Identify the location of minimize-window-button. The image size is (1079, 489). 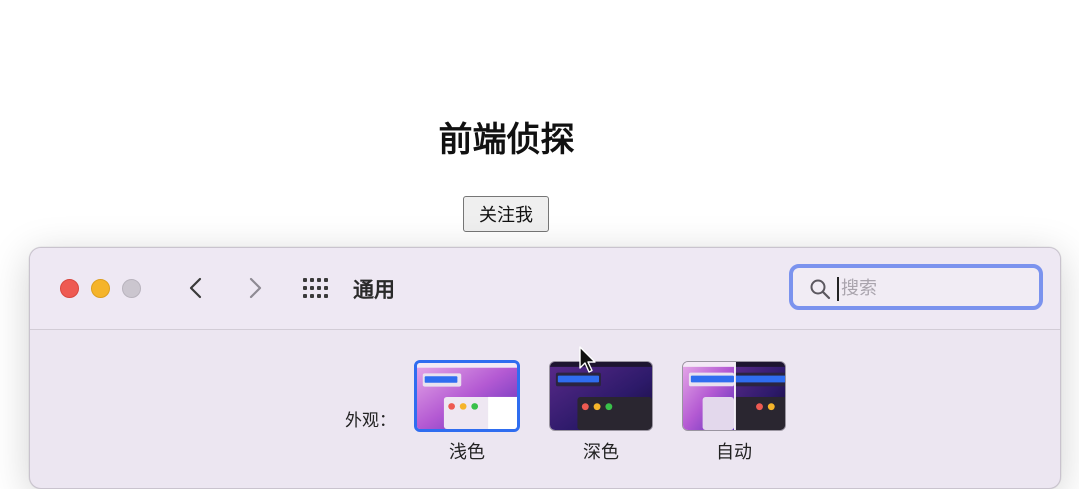
(100, 288).